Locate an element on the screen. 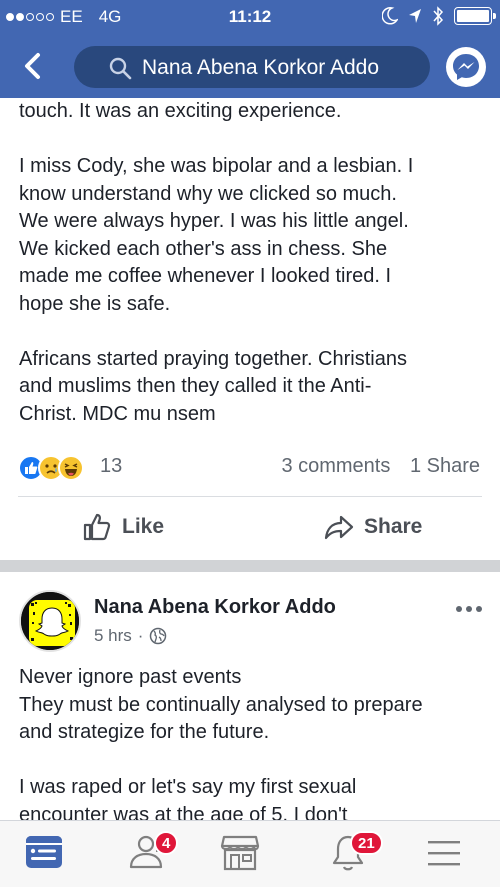 The width and height of the screenshot is (500, 887). comments-count-link: 3 comments is located at coordinates (335, 466).